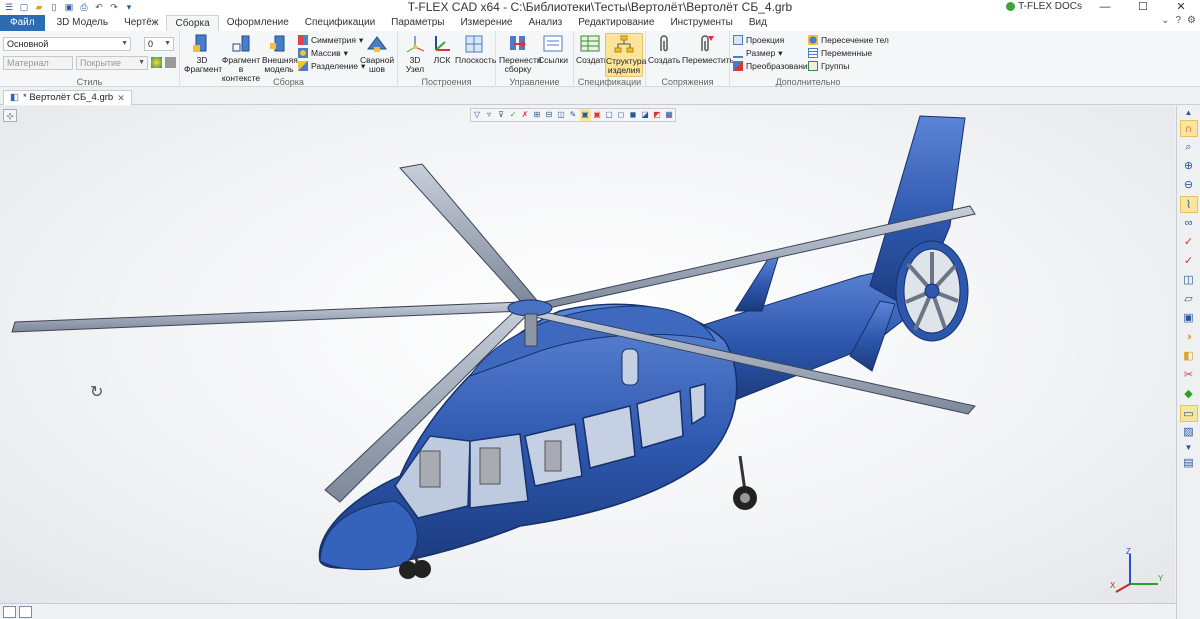  What do you see at coordinates (241, 58) in the screenshot?
I see `fragment-context-button: Фрагмент в контексте` at bounding box center [241, 58].